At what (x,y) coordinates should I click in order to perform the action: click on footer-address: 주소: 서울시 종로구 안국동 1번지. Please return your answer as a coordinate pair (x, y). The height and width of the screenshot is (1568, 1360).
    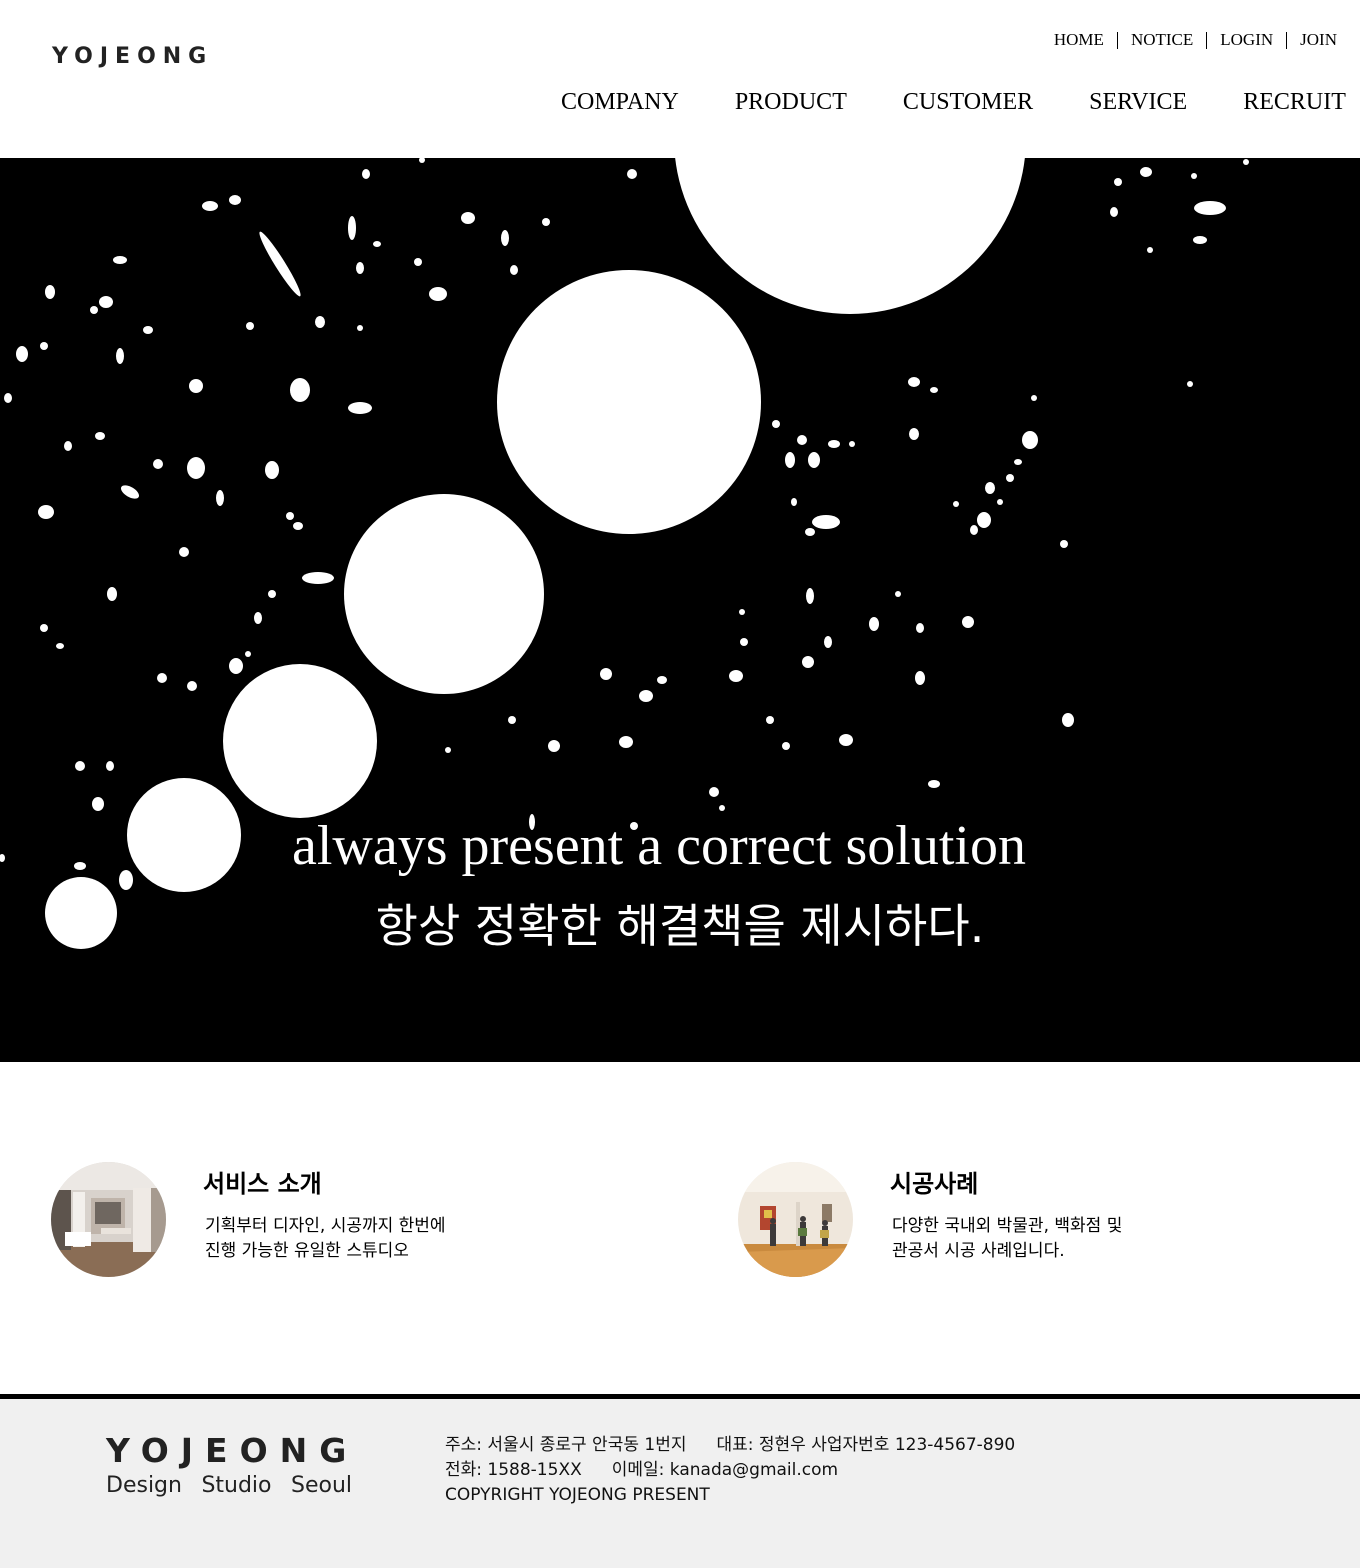
    Looking at the image, I should click on (566, 1445).